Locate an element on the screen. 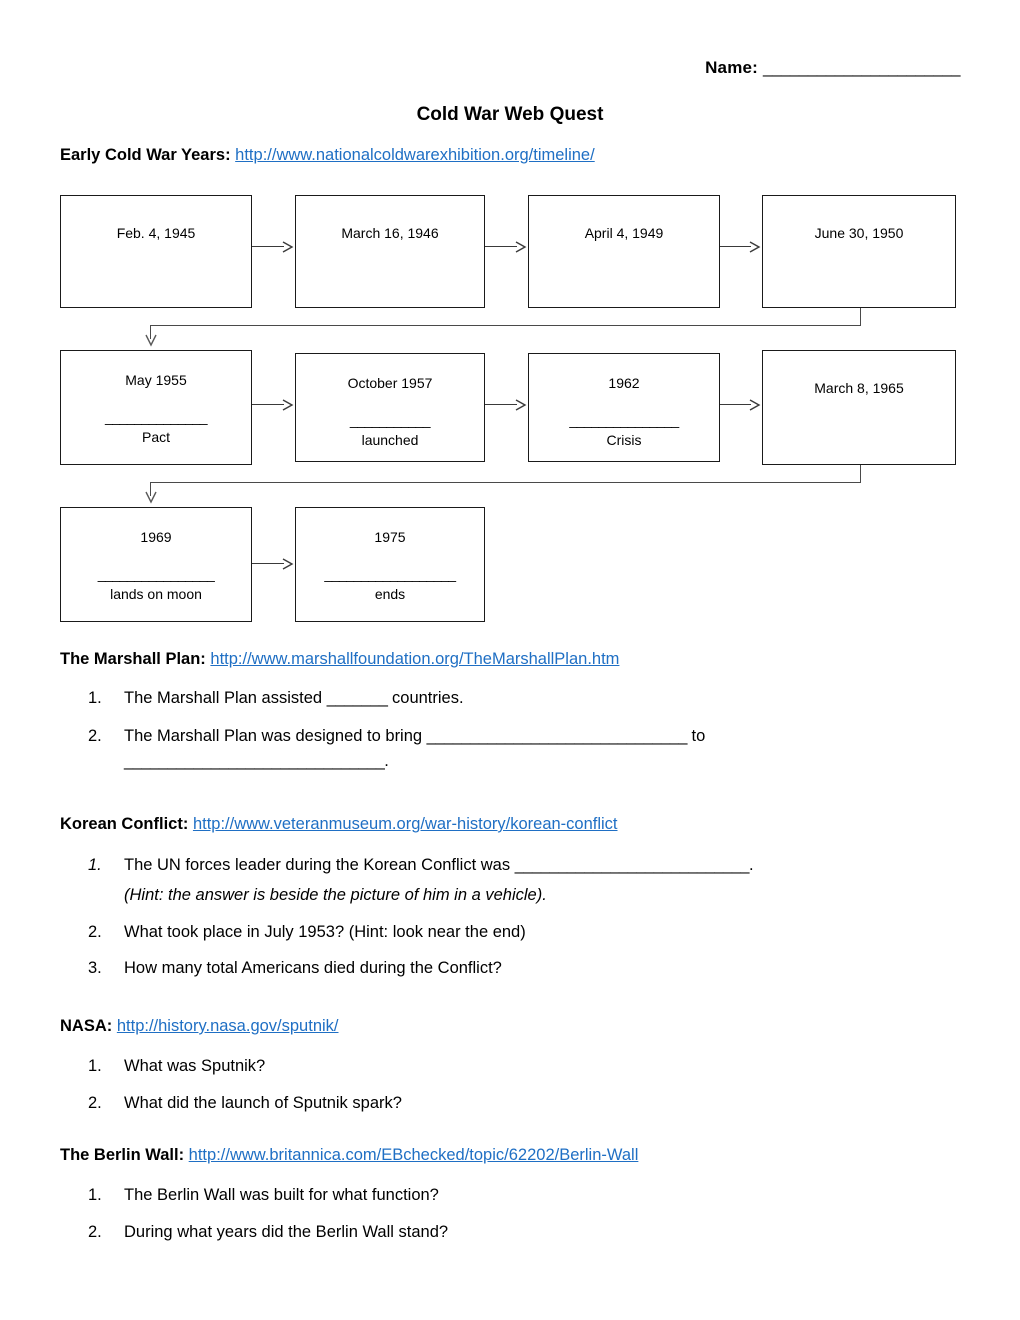 The height and width of the screenshot is (1320, 1020). question-item: 1. What was Sputnik? is located at coordinates (245, 1066).